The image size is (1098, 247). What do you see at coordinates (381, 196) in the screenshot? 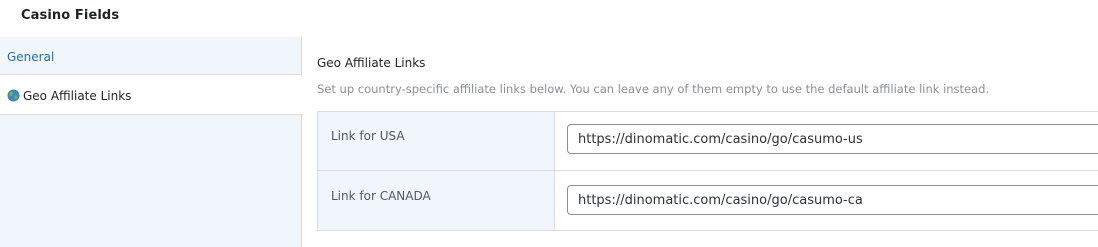
I see `field-label-canada: Link for CANADA` at bounding box center [381, 196].